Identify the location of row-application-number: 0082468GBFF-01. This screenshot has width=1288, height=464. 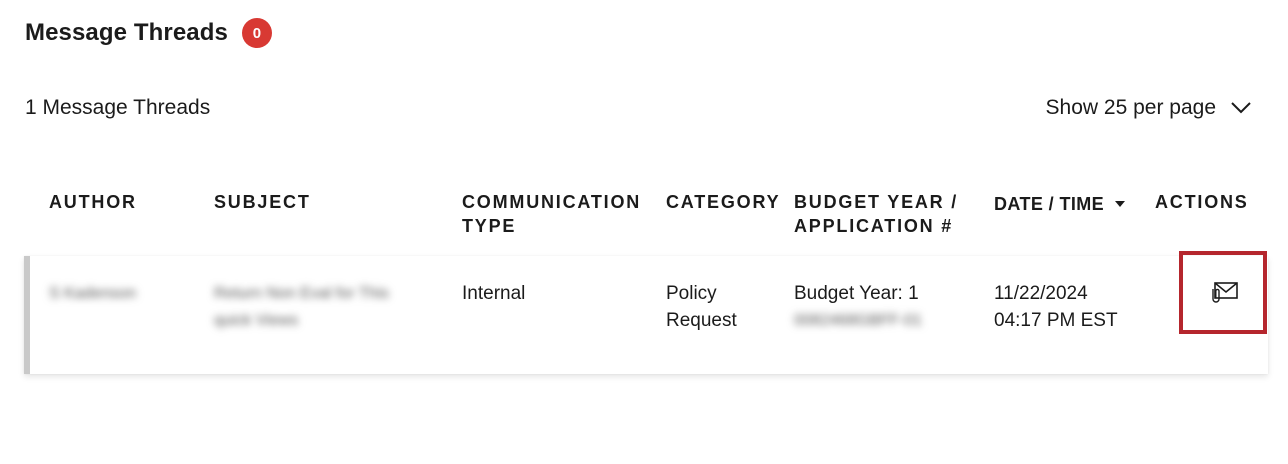
(858, 320).